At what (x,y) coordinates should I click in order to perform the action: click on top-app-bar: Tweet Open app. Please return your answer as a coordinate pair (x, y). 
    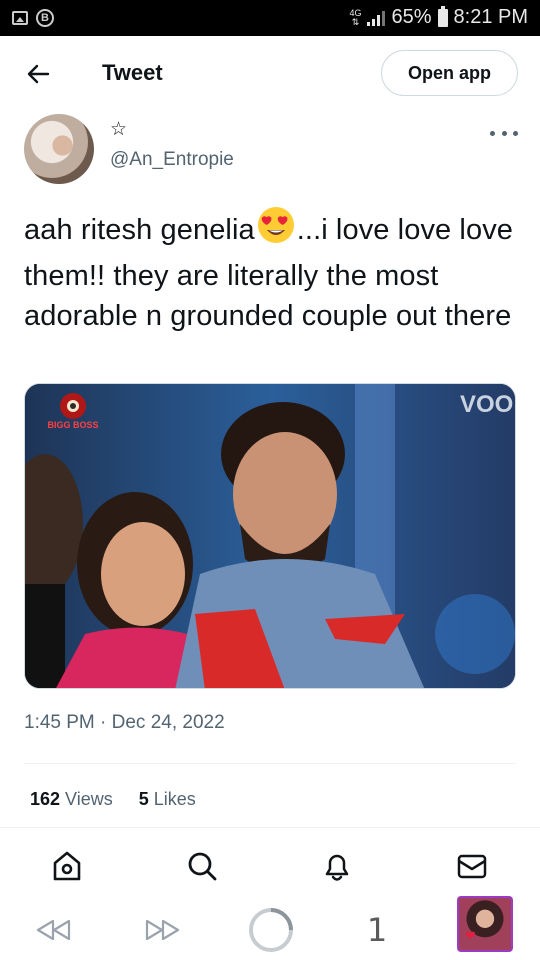
    Looking at the image, I should click on (270, 74).